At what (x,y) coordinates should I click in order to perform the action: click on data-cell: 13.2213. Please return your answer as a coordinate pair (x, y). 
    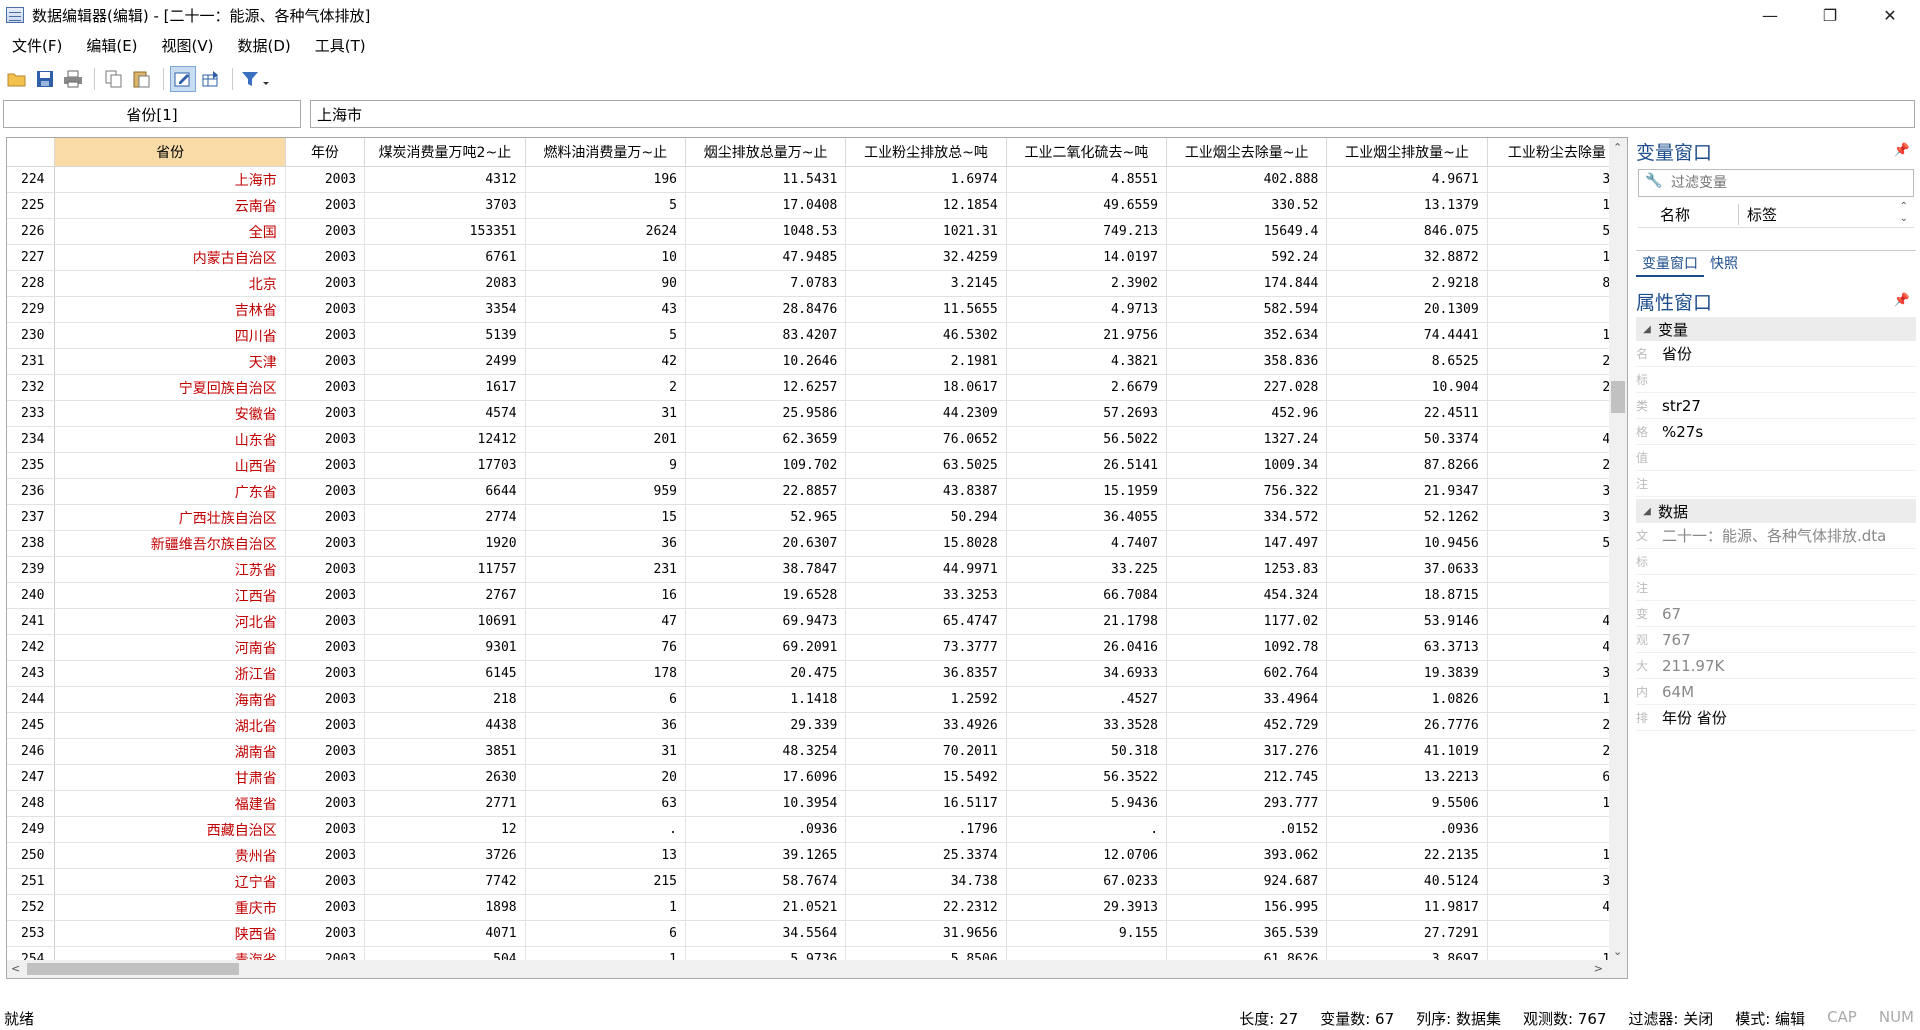
    Looking at the image, I should click on (1407, 777).